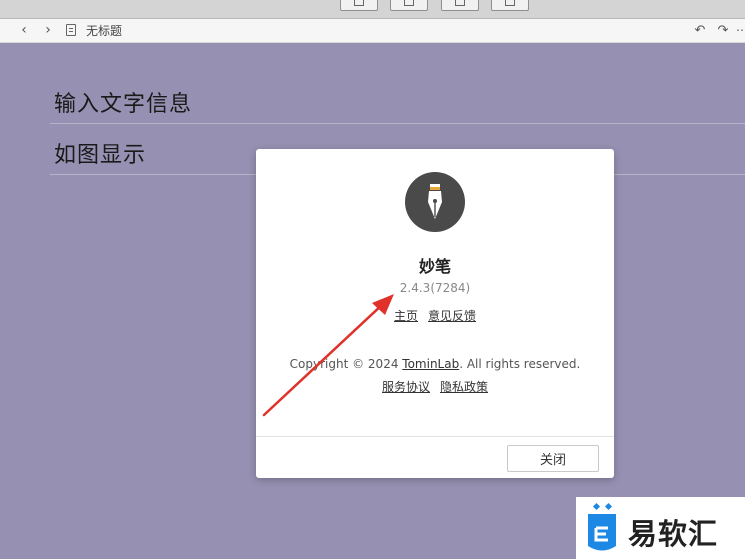  I want to click on copyright-prefix: Copyright © 2024, so click(346, 364).